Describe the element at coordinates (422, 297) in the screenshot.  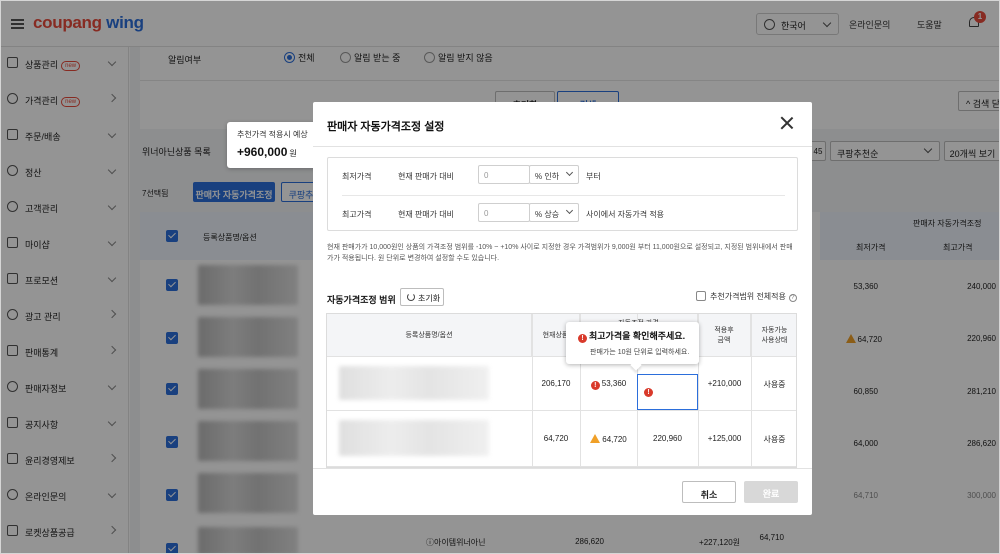
I see `range-reset-button: 초기화` at that location.